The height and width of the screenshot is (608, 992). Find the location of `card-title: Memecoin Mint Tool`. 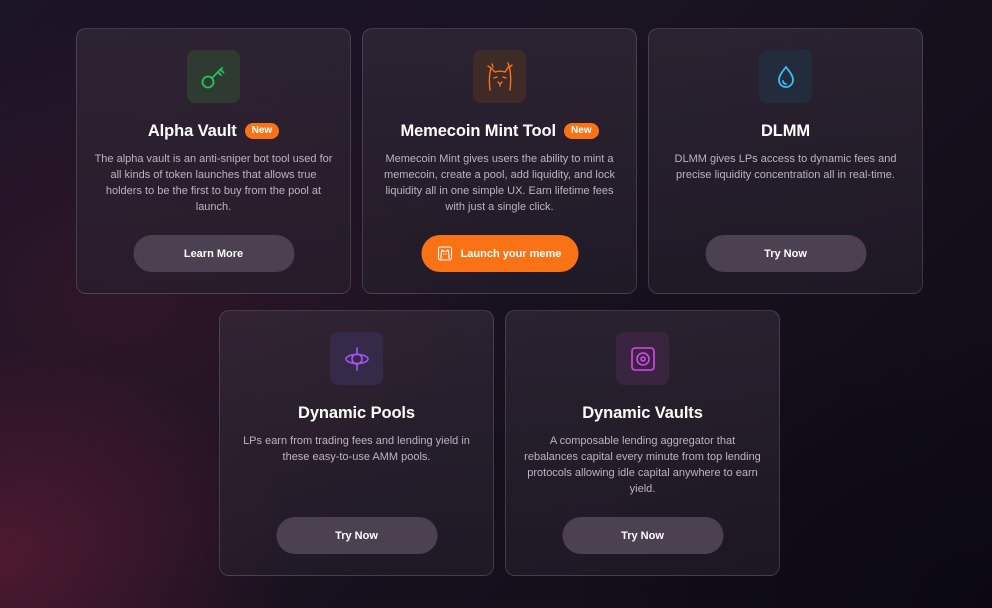

card-title: Memecoin Mint Tool is located at coordinates (478, 130).